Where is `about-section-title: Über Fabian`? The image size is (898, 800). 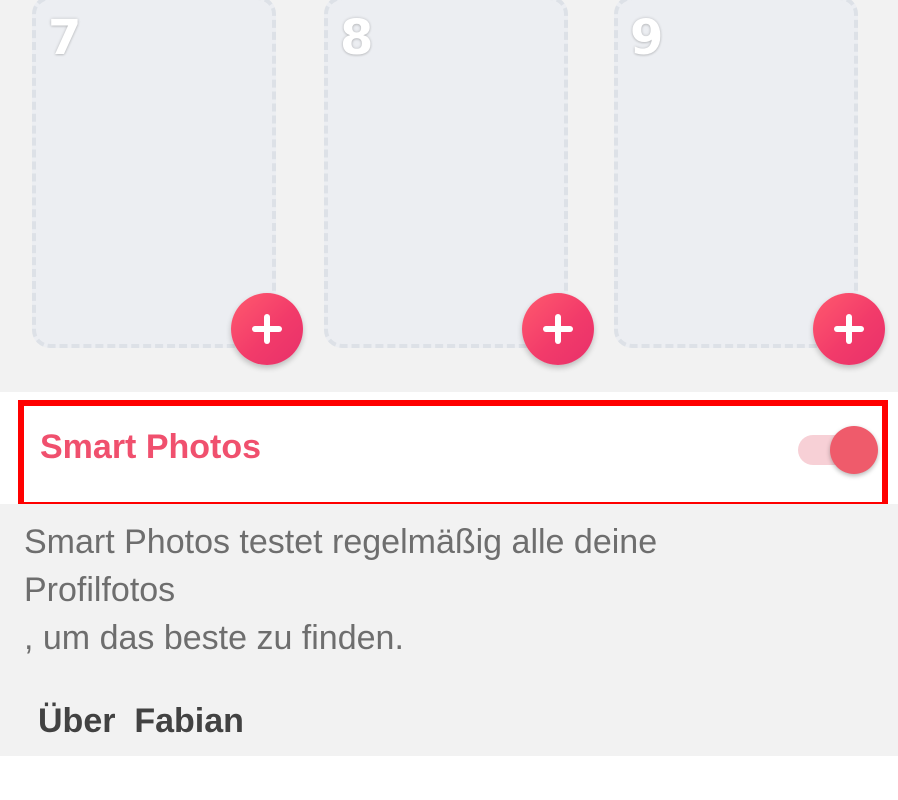 about-section-title: Über Fabian is located at coordinates (141, 721).